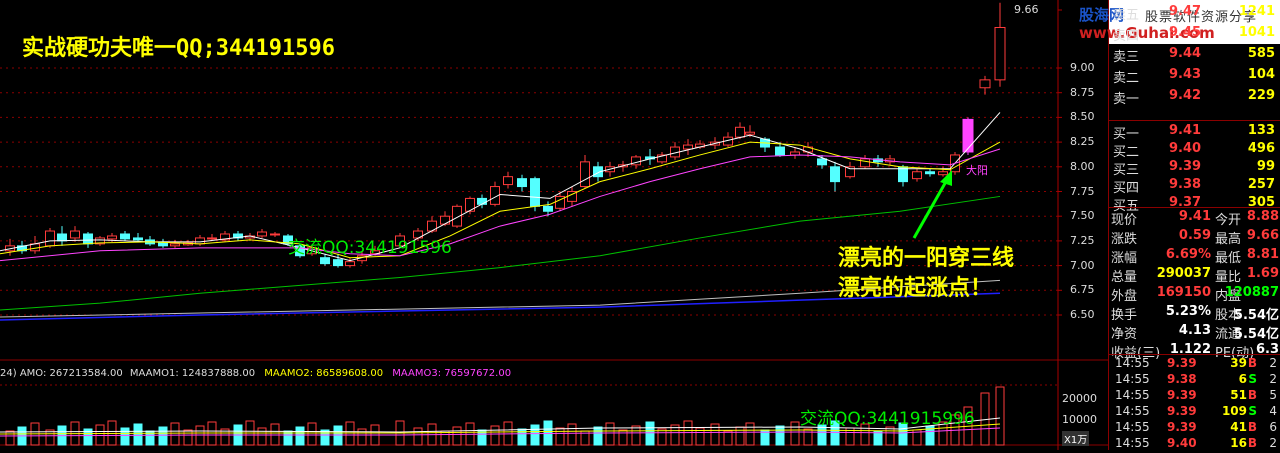 This screenshot has width=1280, height=453. Describe the element at coordinates (1082, 92) in the screenshot. I see `price-axis-label: 8.75` at that location.